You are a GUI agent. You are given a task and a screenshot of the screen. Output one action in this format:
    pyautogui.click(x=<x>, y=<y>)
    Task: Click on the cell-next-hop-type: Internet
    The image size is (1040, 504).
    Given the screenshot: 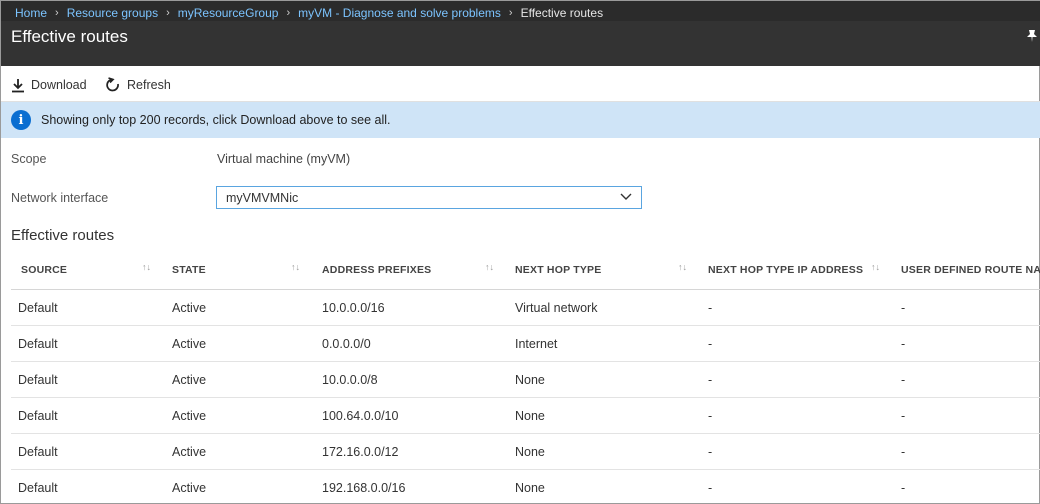 What is the action you would take?
    pyautogui.click(x=536, y=344)
    